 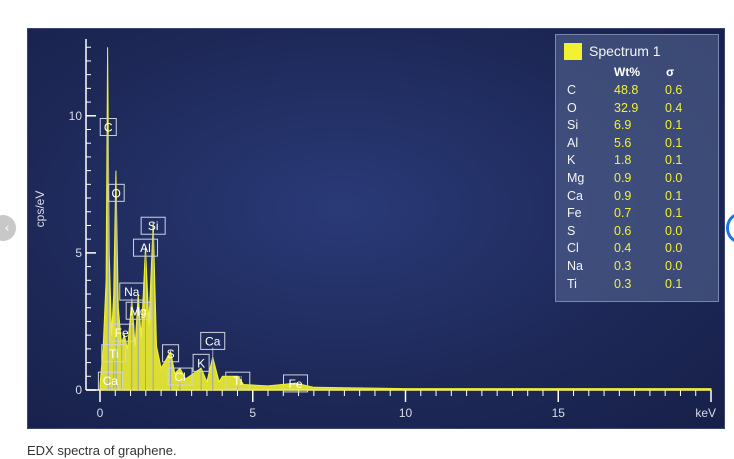 What do you see at coordinates (406, 413) in the screenshot?
I see `x-tick-label: 10` at bounding box center [406, 413].